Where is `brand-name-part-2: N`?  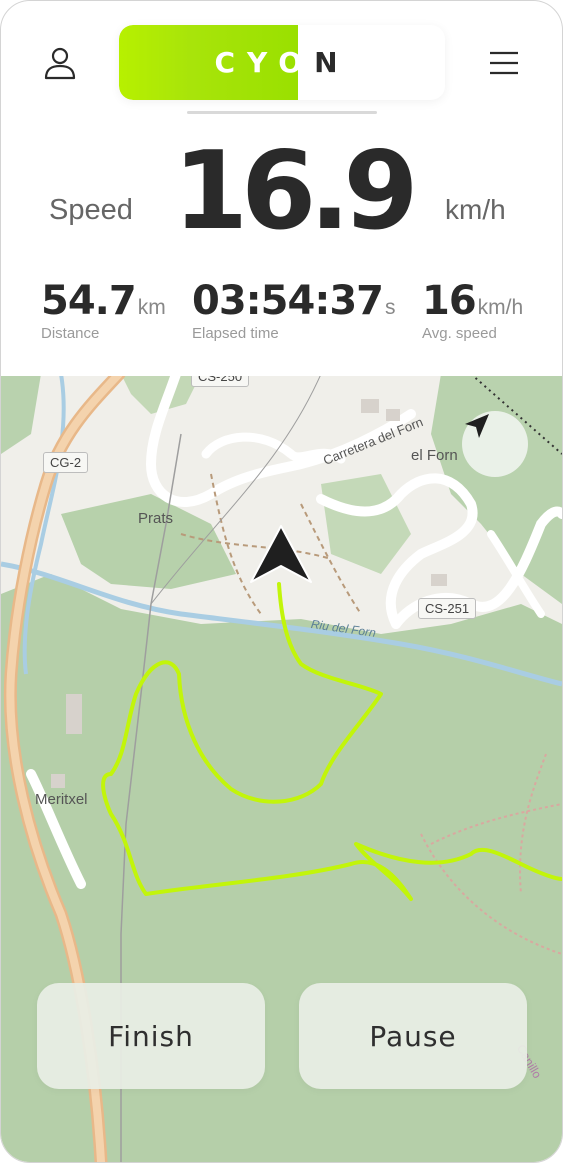
brand-name-part-2: N is located at coordinates (332, 62).